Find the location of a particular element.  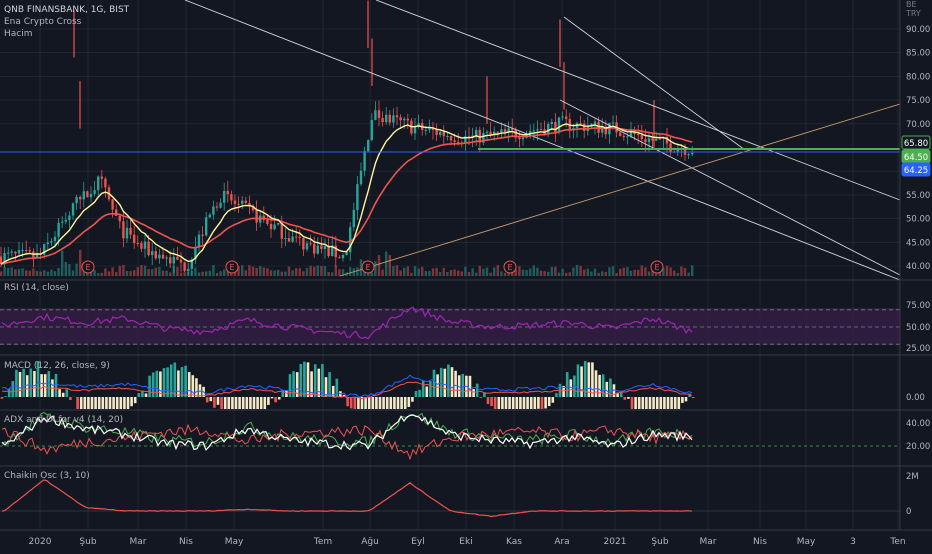

indicator-legend-ema: Ena Crypto Cross is located at coordinates (42, 22).